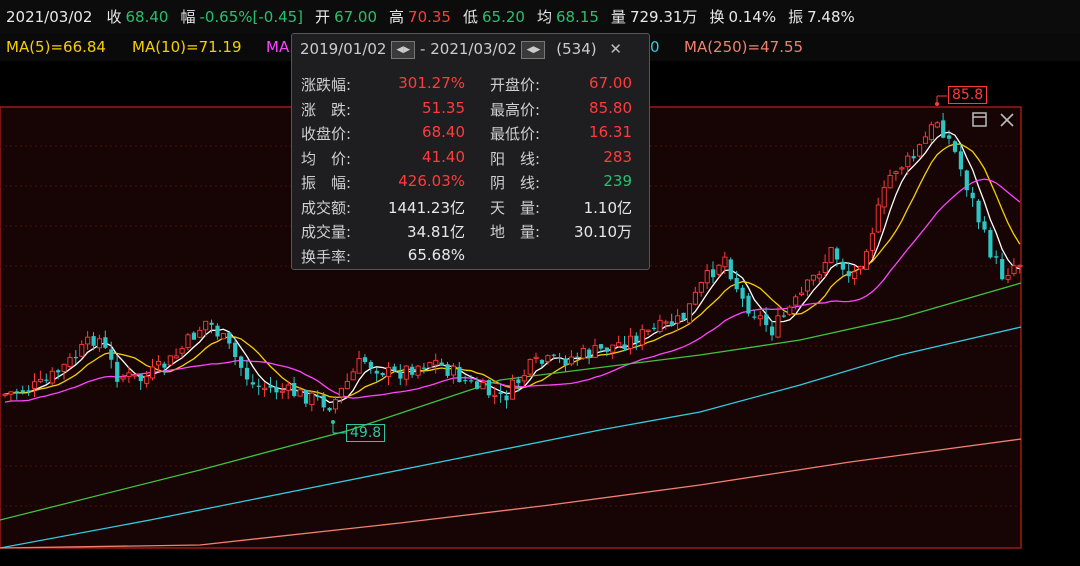 This screenshot has height=566, width=1080. What do you see at coordinates (515, 85) in the screenshot?
I see `stat-label: 开盘价:` at bounding box center [515, 85].